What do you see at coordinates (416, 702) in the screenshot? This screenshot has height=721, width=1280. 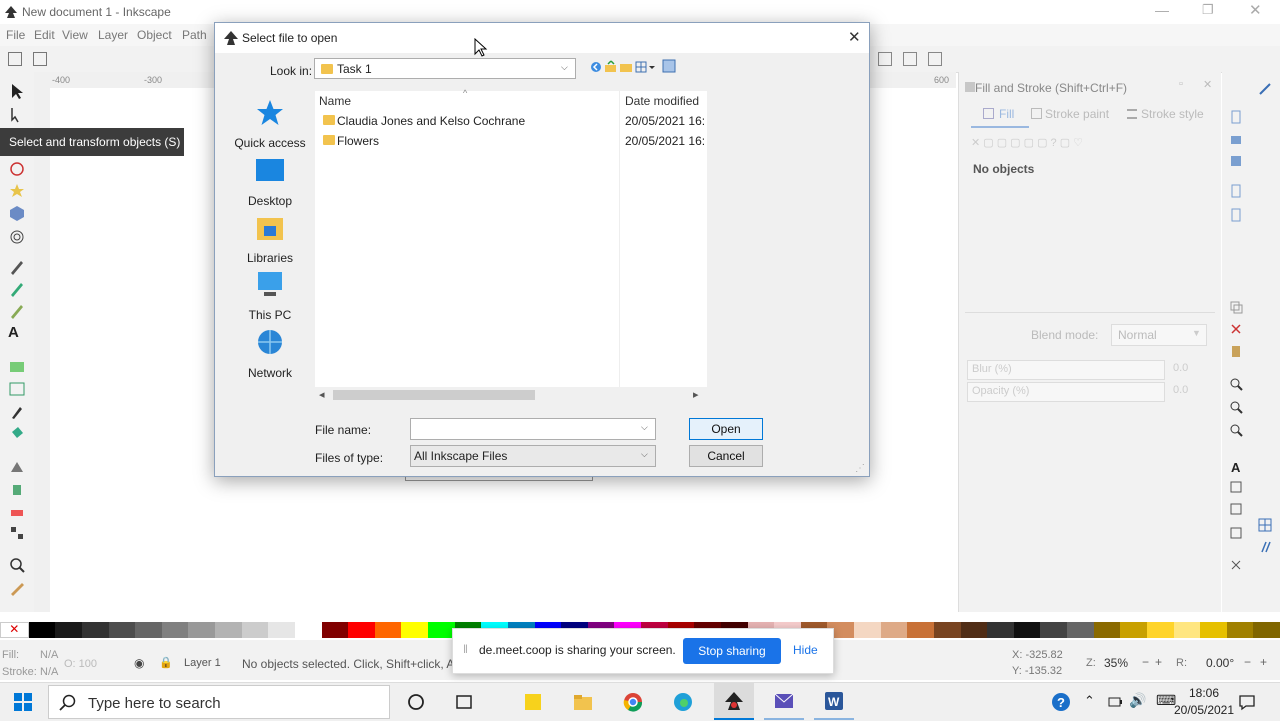 I see `cortana-icon` at bounding box center [416, 702].